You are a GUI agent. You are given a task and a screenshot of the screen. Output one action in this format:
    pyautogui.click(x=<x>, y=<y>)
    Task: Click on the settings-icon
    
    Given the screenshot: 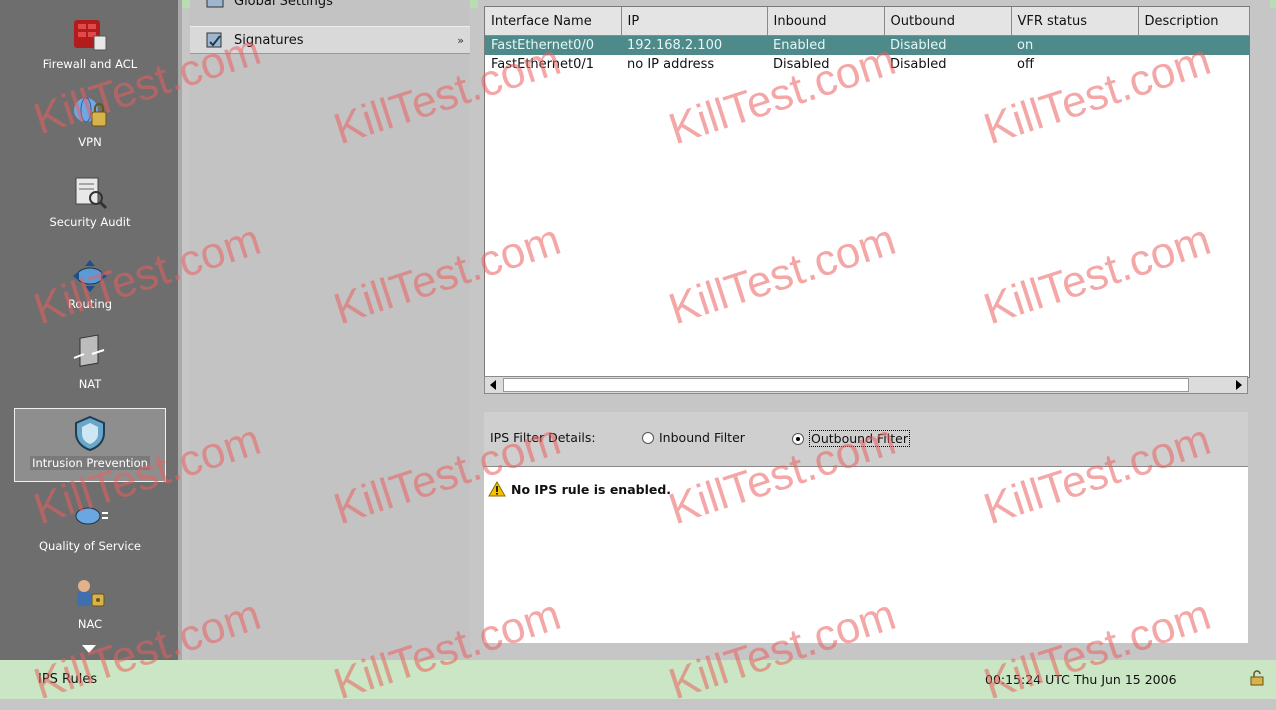 What is the action you would take?
    pyautogui.click(x=215, y=4)
    